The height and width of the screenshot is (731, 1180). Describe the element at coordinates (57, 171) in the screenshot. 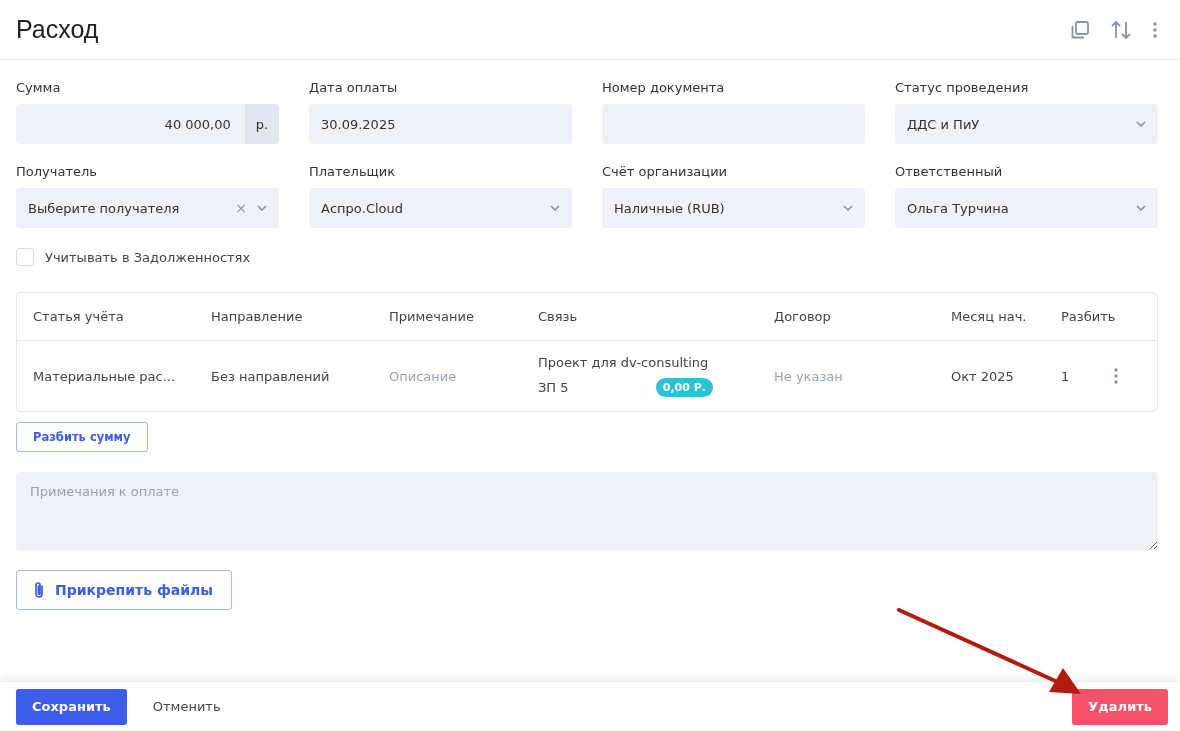

I see `field-label: Получатель` at that location.